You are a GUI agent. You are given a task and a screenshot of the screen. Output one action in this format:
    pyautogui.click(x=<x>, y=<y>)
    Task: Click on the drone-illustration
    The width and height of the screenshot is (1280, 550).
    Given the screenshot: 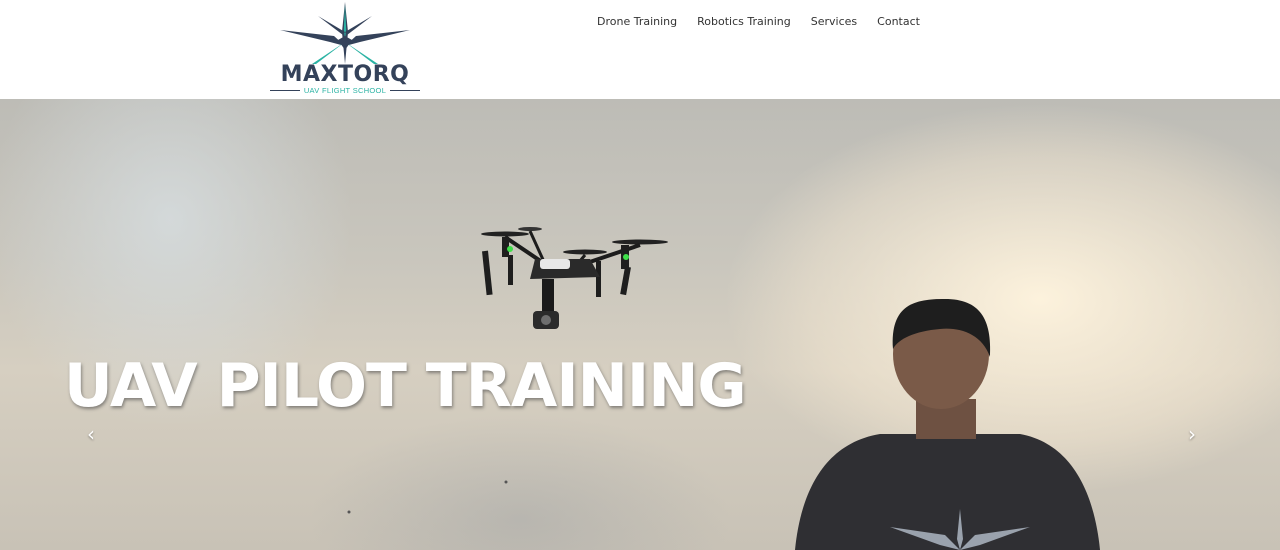 What is the action you would take?
    pyautogui.click(x=574, y=278)
    